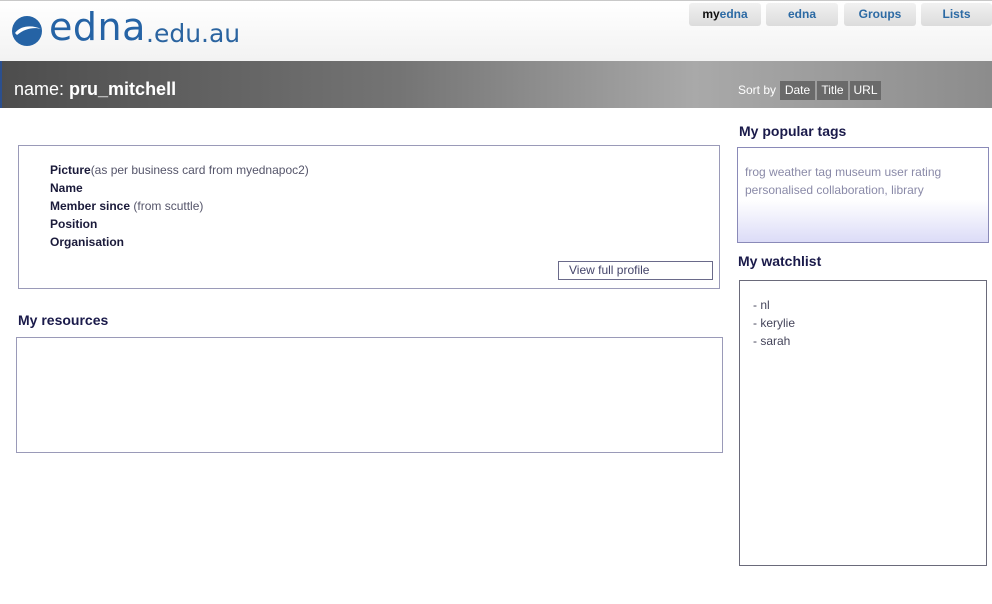  I want to click on logo-word: edna, so click(97, 27).